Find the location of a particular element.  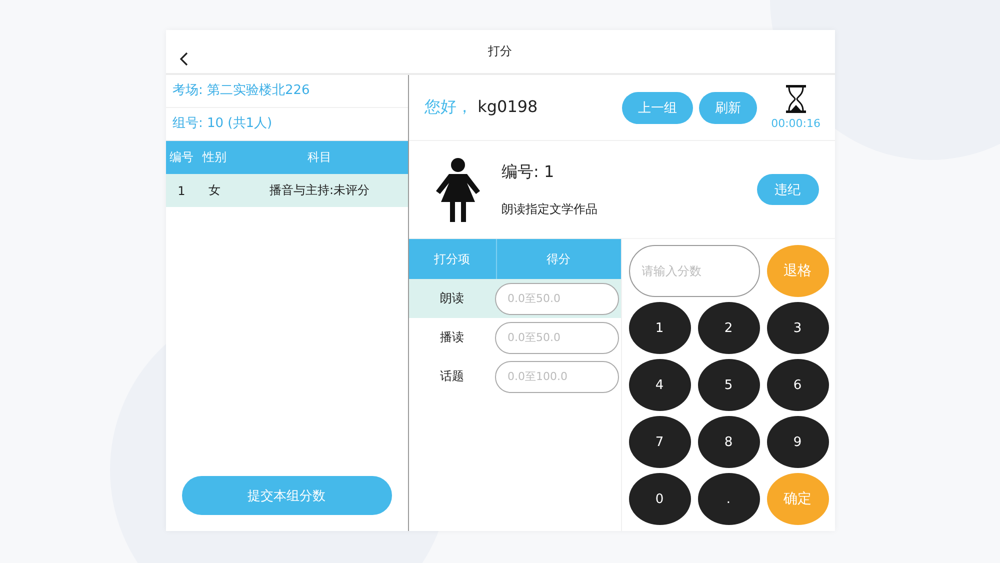

female-person-icon is located at coordinates (458, 190).